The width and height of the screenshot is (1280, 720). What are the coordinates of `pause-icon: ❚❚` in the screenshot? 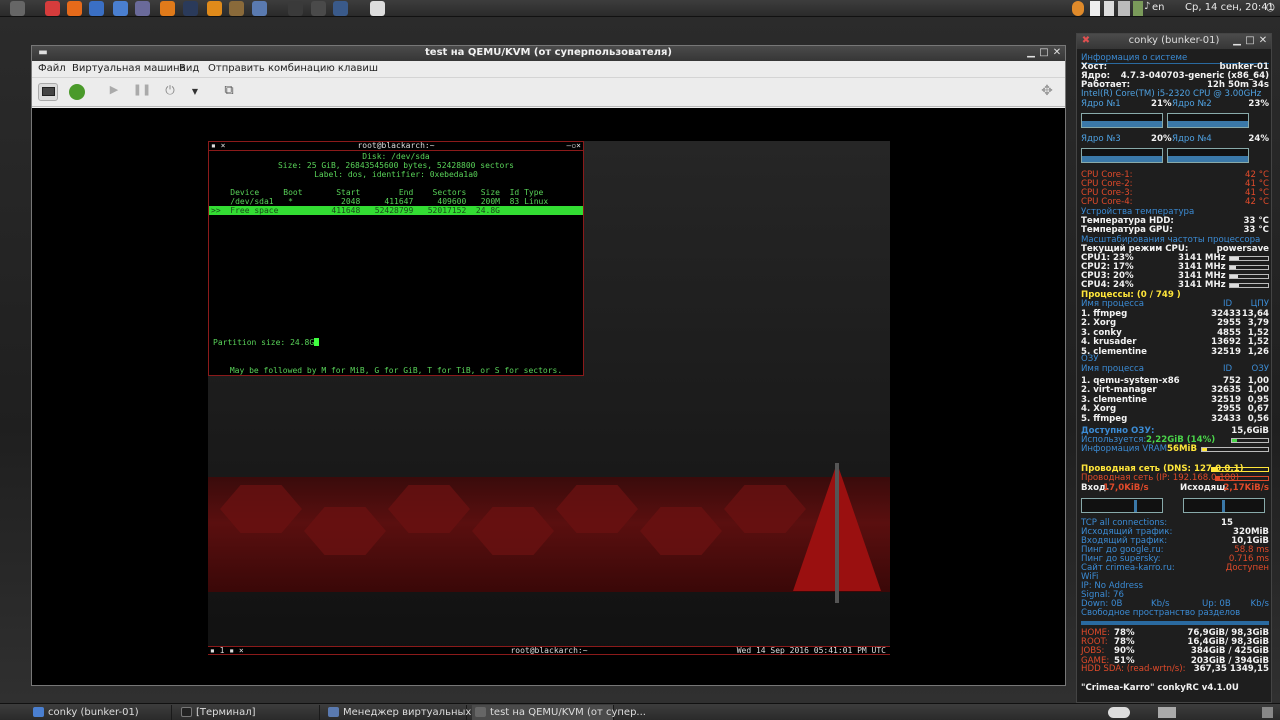 It's located at (142, 89).